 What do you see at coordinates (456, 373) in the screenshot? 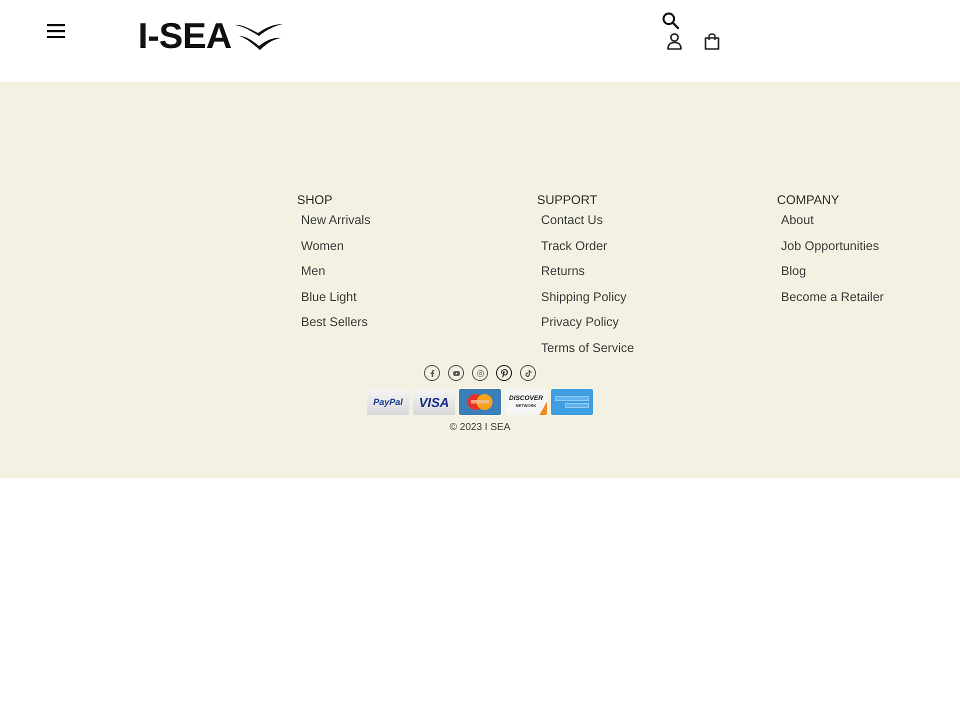
I see `youtube-icon` at bounding box center [456, 373].